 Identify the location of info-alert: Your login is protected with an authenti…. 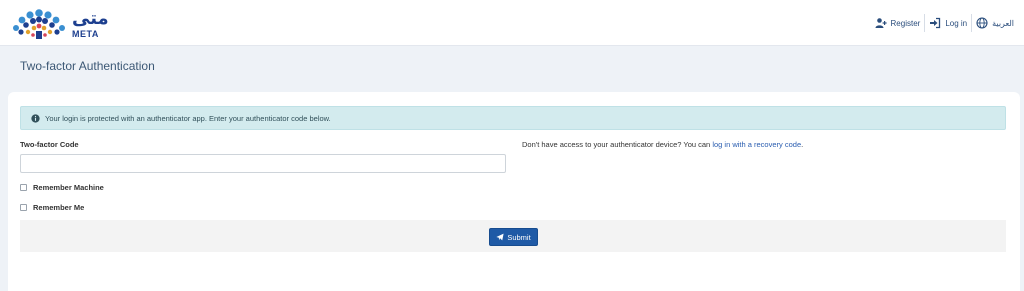
(513, 118).